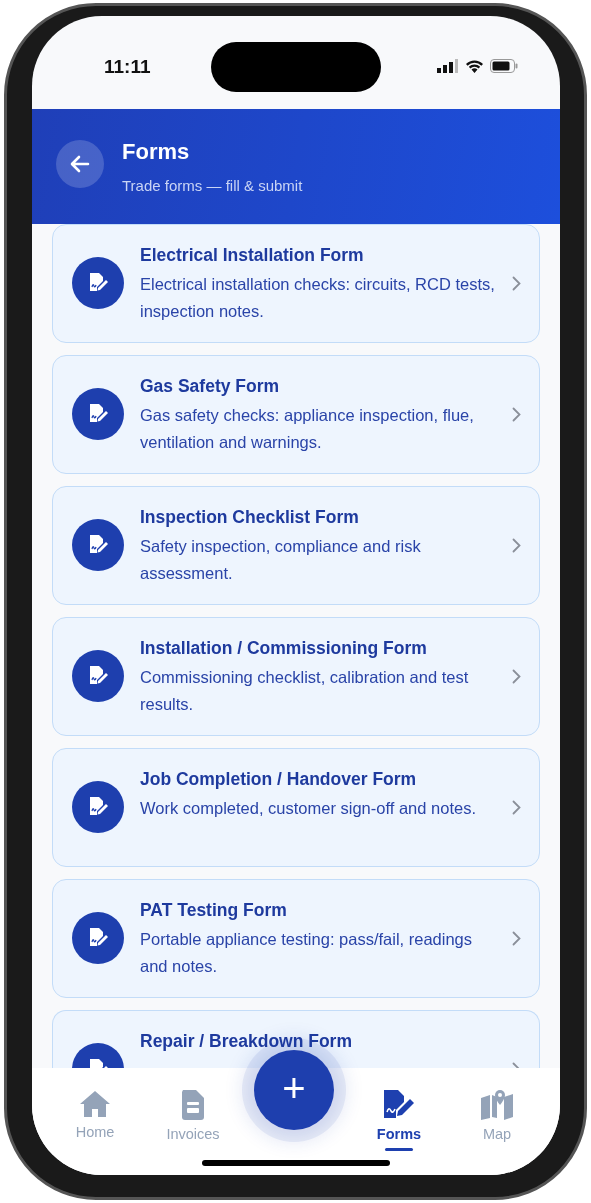  Describe the element at coordinates (210, 386) in the screenshot. I see `form-title: Gas Safety Form` at that location.